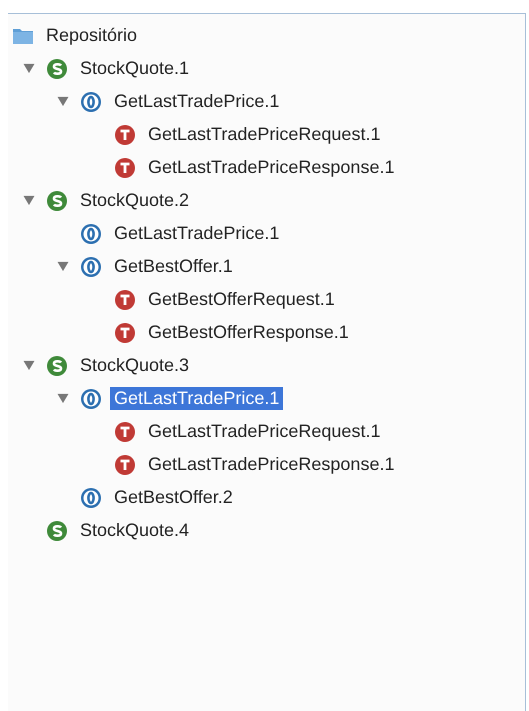 The image size is (529, 711). Describe the element at coordinates (135, 68) in the screenshot. I see `tree-item: StockQuote.1` at that location.